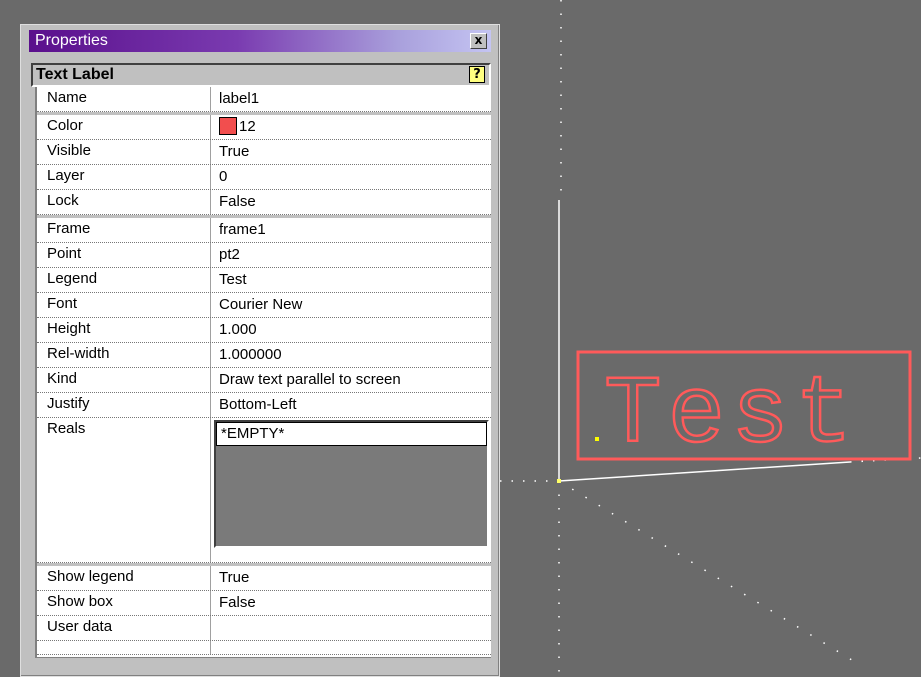 Image resolution: width=921 pixels, height=677 pixels. What do you see at coordinates (247, 126) in the screenshot?
I see `color-index: 12` at bounding box center [247, 126].